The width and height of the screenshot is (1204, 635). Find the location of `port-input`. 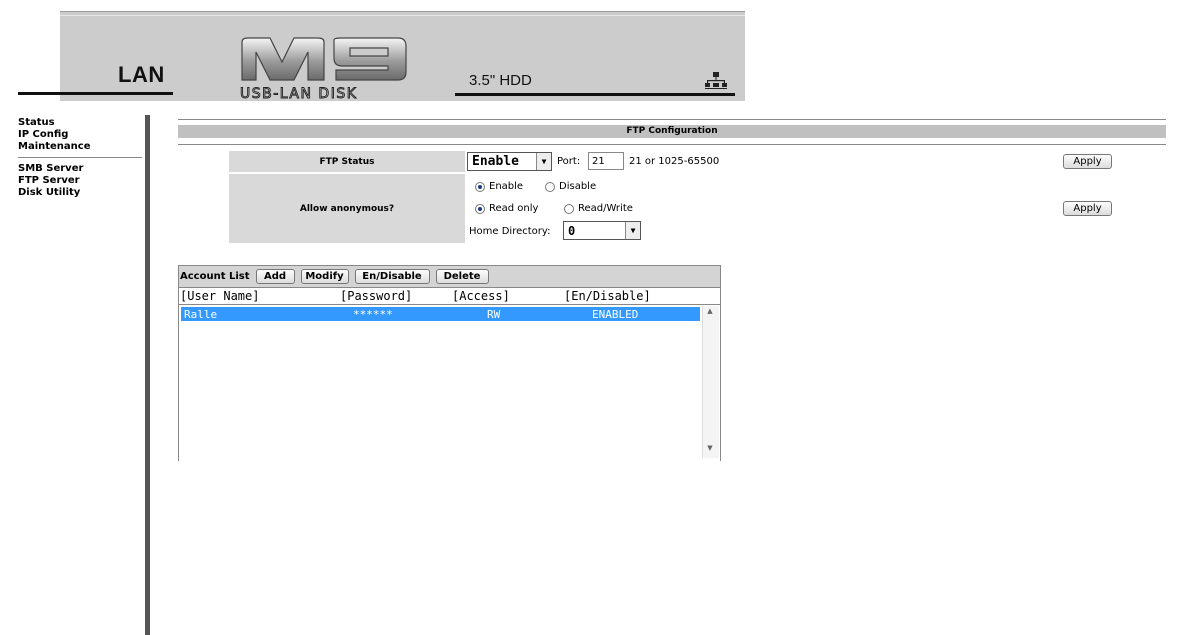

port-input is located at coordinates (606, 161).